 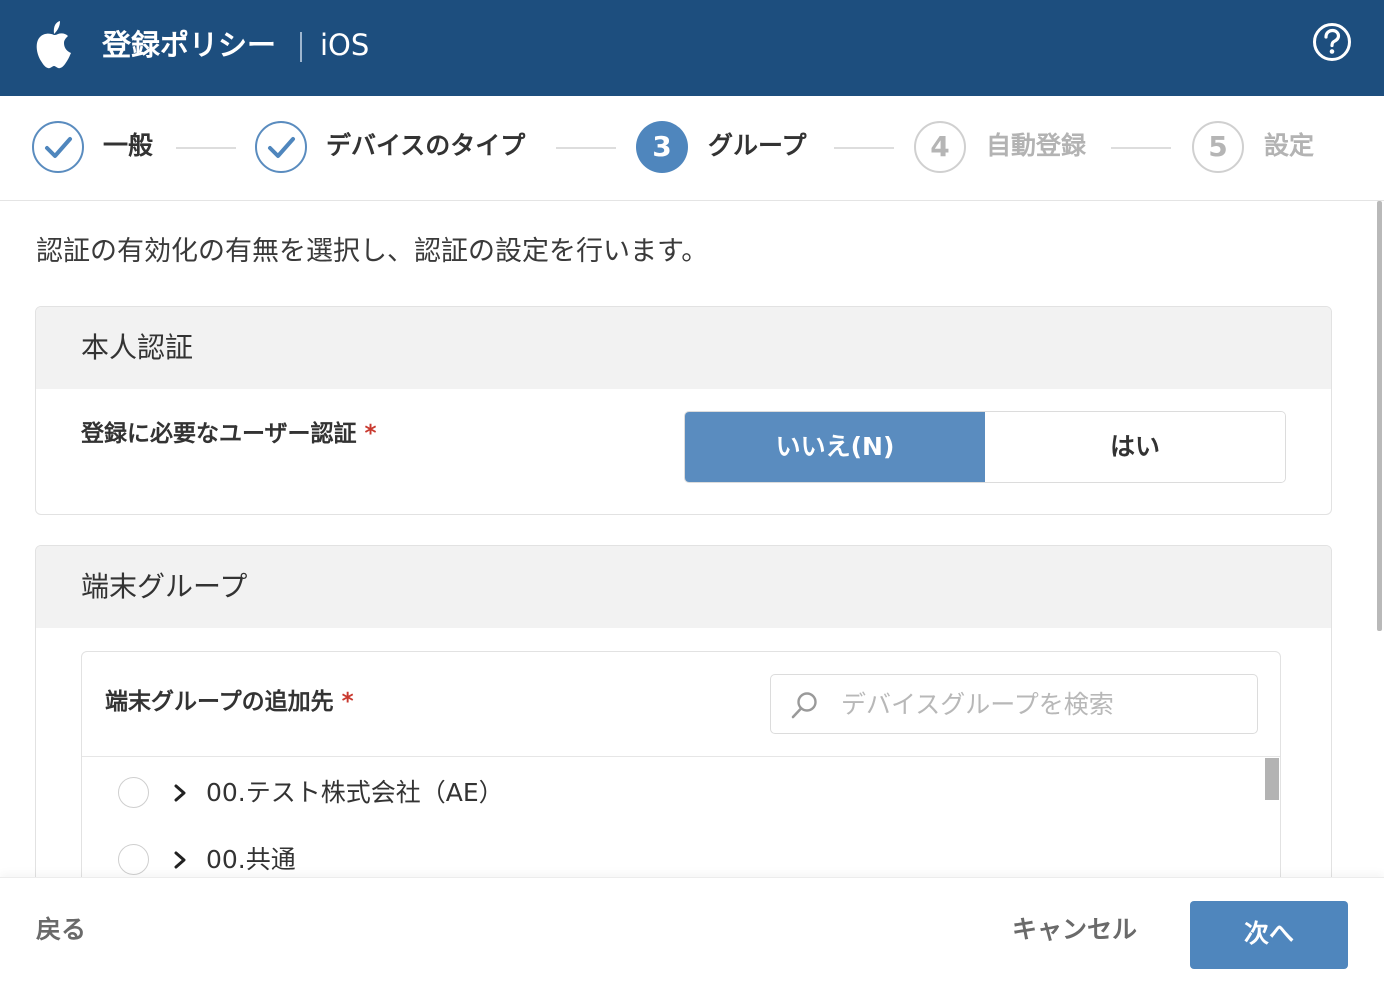 What do you see at coordinates (1272, 779) in the screenshot?
I see `group-list-scrollbar` at bounding box center [1272, 779].